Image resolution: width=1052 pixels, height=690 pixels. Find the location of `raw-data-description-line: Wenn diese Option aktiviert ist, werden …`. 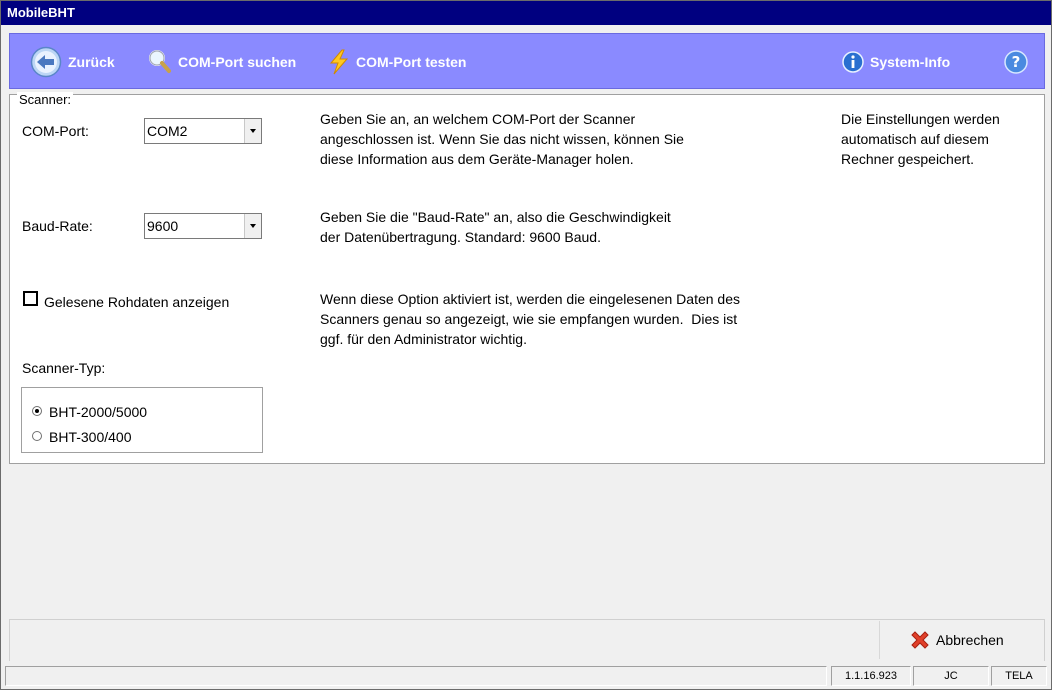

raw-data-description-line: Wenn diese Option aktiviert ist, werden … is located at coordinates (530, 299).